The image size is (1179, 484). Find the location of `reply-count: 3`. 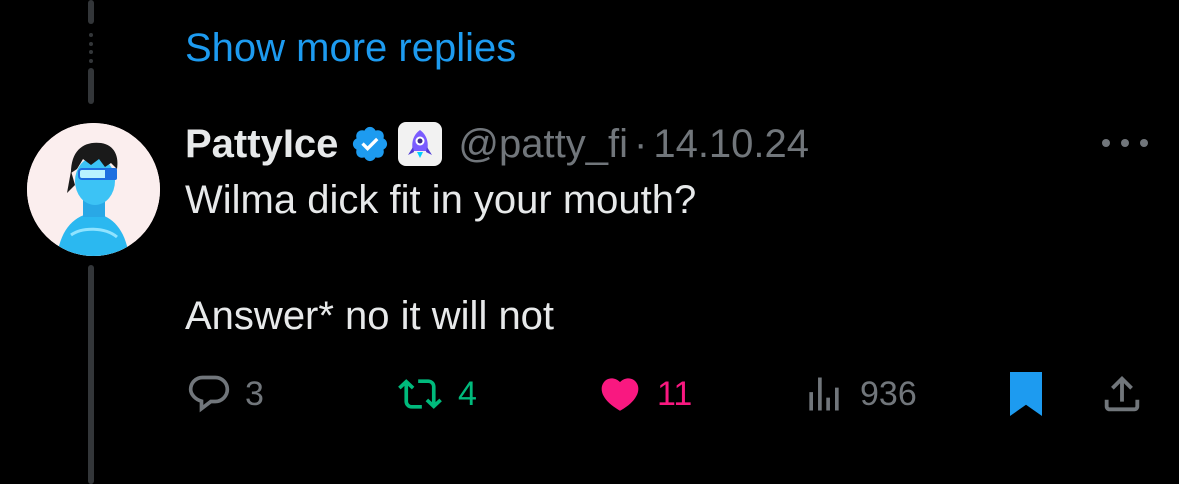

reply-count: 3 is located at coordinates (254, 393).